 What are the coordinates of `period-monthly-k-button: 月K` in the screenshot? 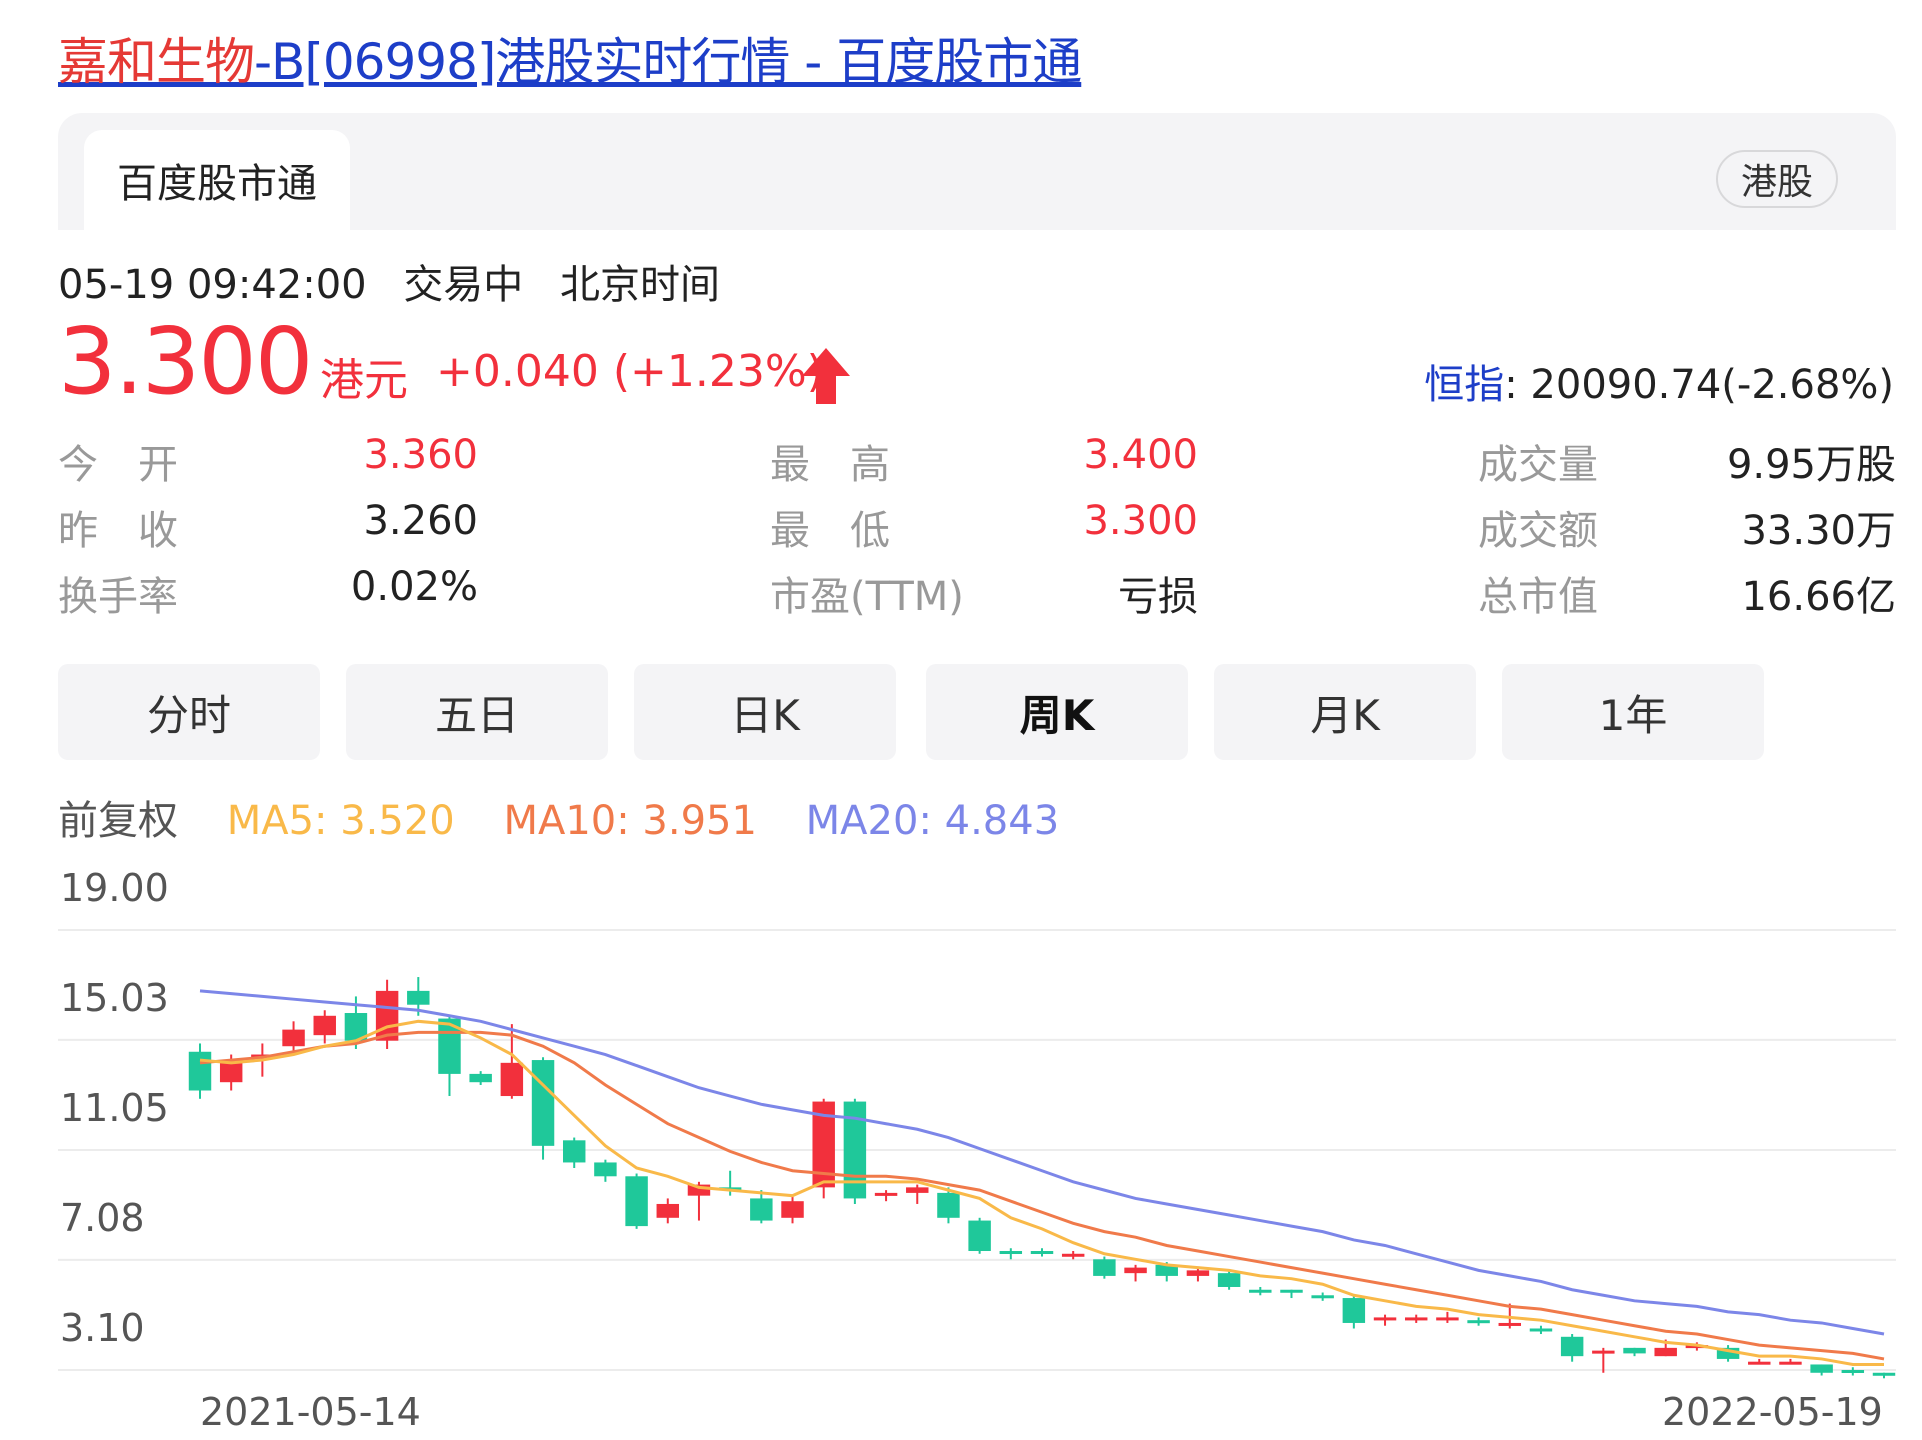 It's located at (1345, 712).